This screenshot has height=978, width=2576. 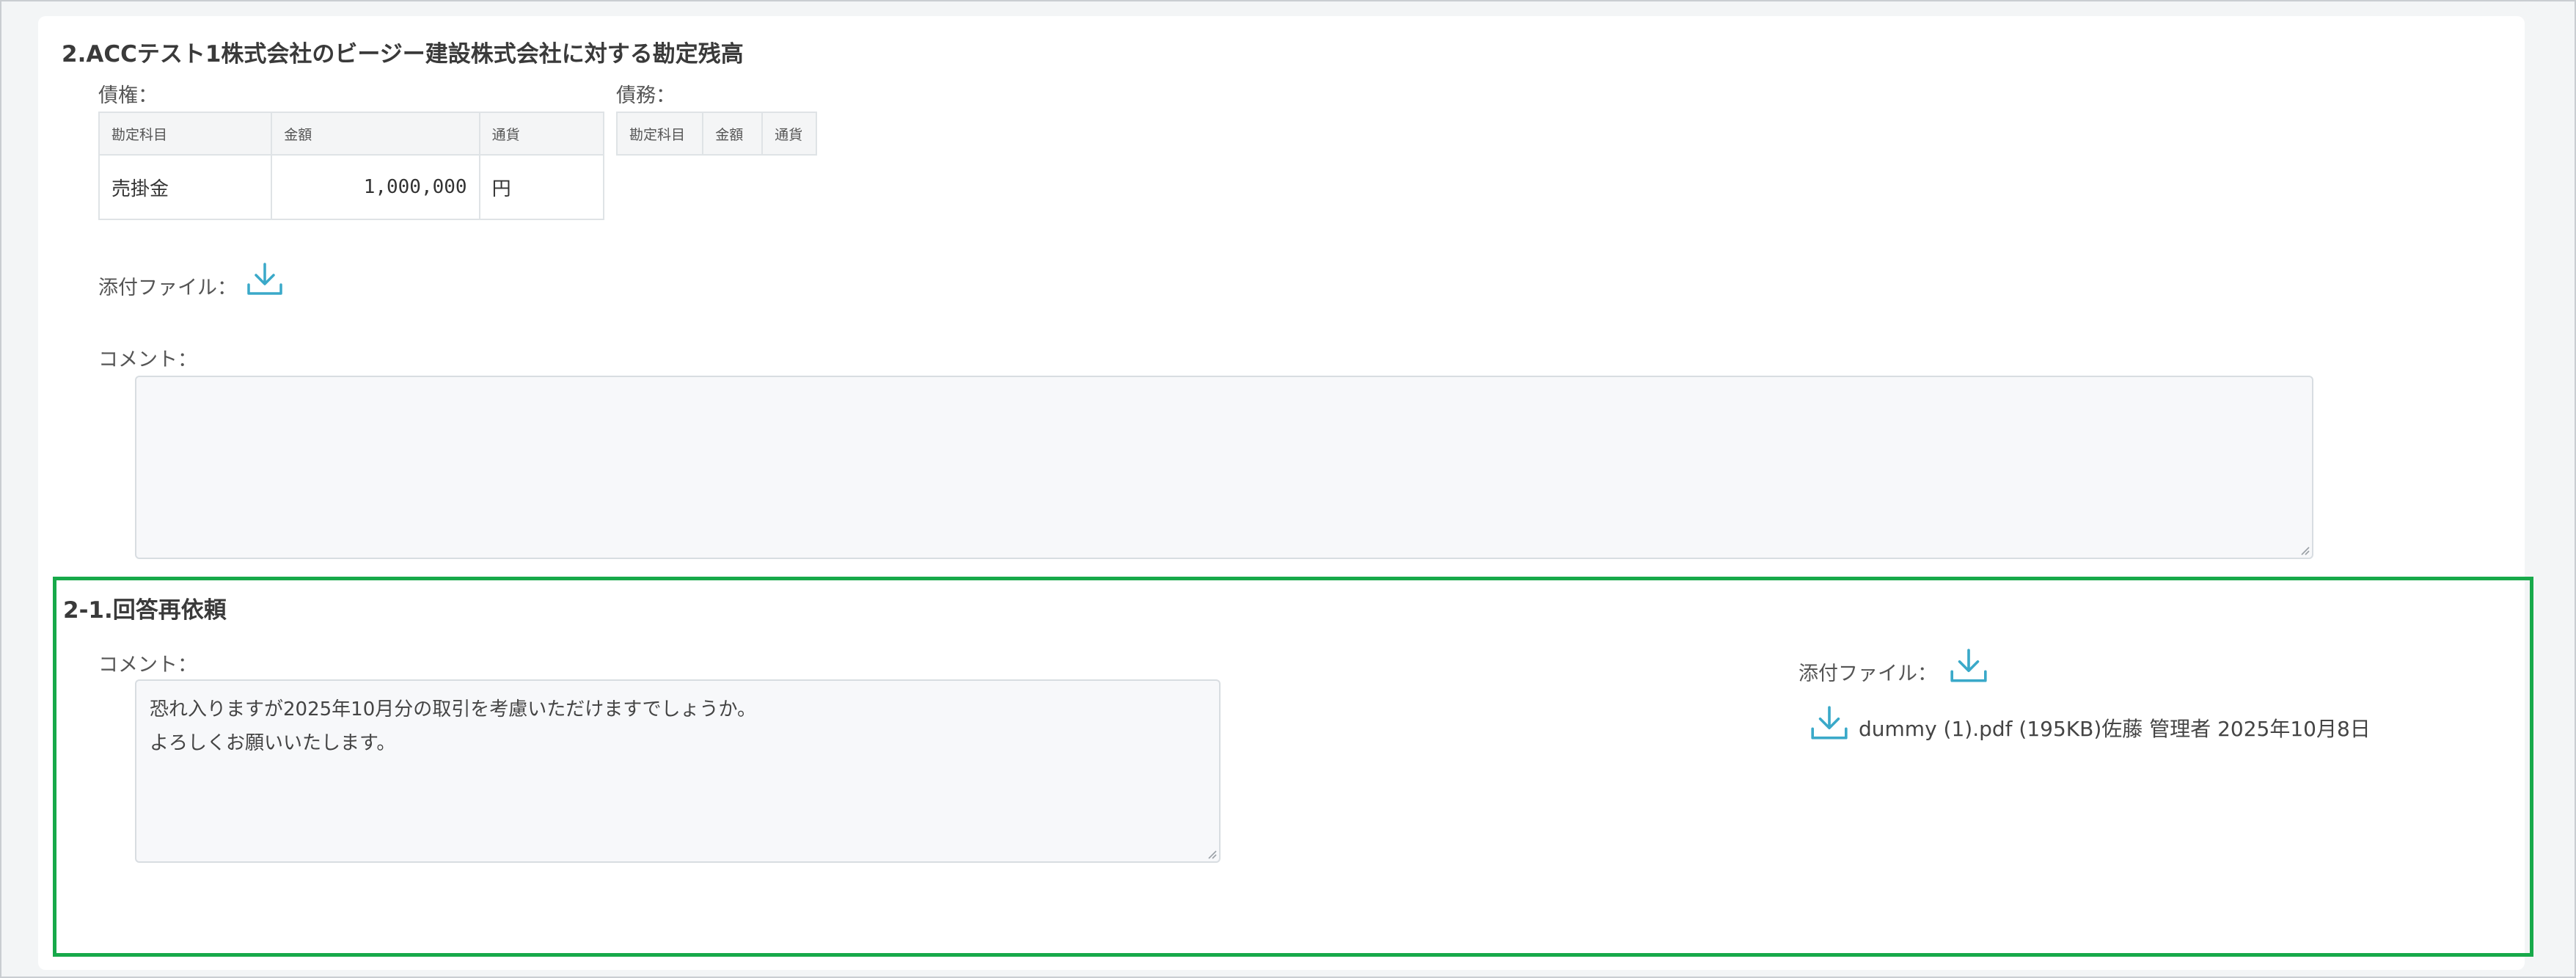 I want to click on receivables-header-currency: 通貨, so click(x=541, y=134).